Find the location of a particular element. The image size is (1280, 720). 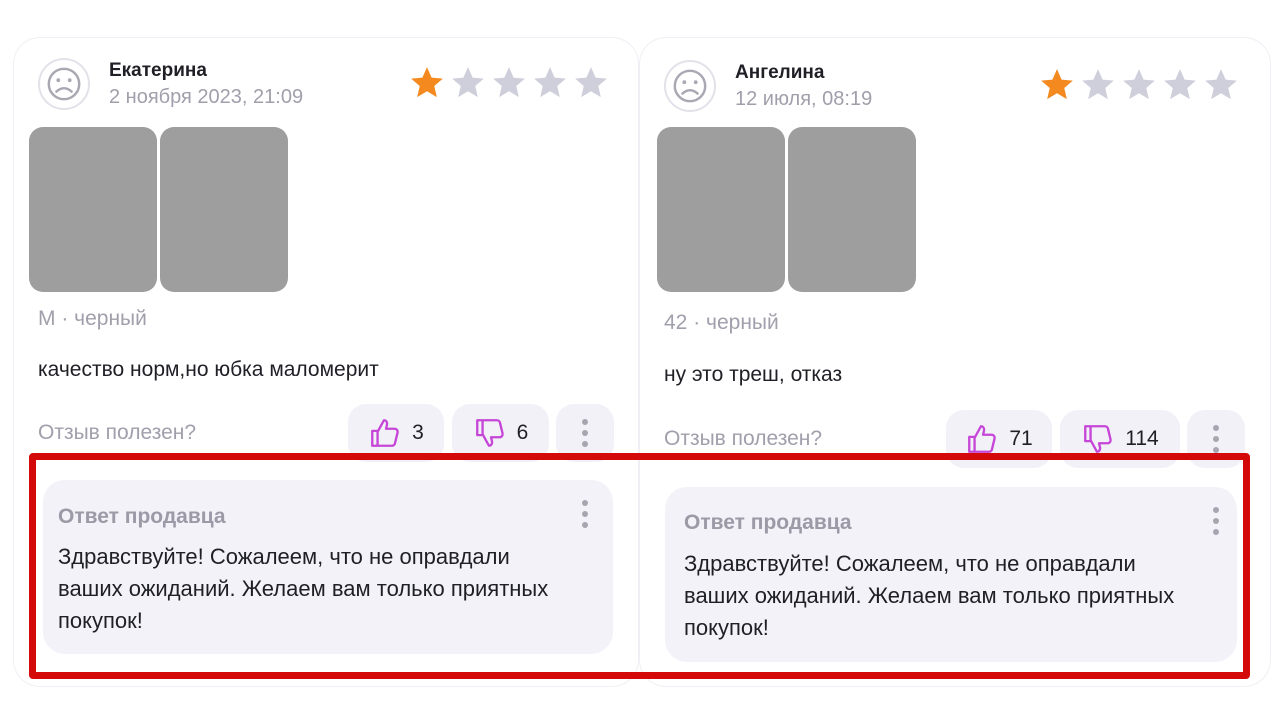

dislike-button: 6 is located at coordinates (500, 433).